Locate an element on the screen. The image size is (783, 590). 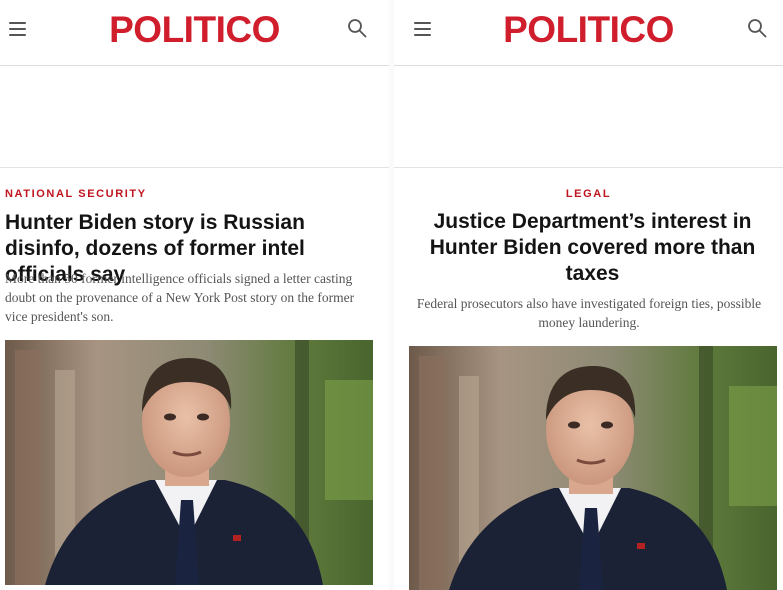
section-kicker: LEGAL is located at coordinates (588, 194).